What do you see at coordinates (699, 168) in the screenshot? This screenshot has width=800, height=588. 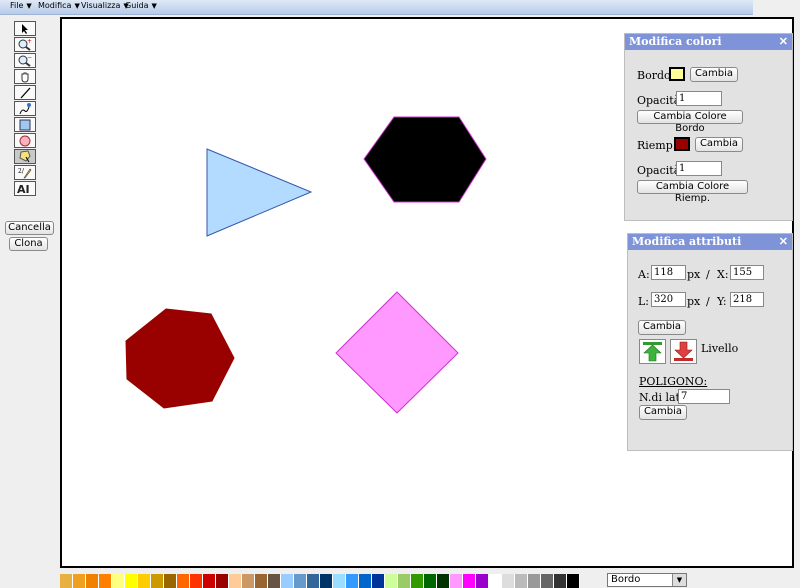 I see `fill-opacity-input: 1` at bounding box center [699, 168].